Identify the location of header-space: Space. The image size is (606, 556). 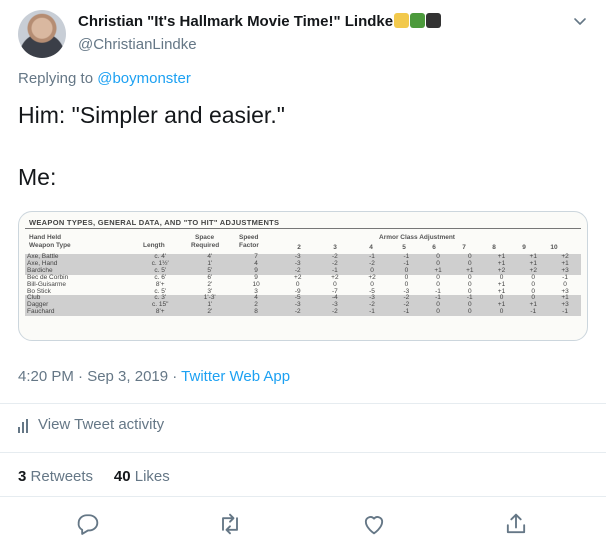
(205, 237).